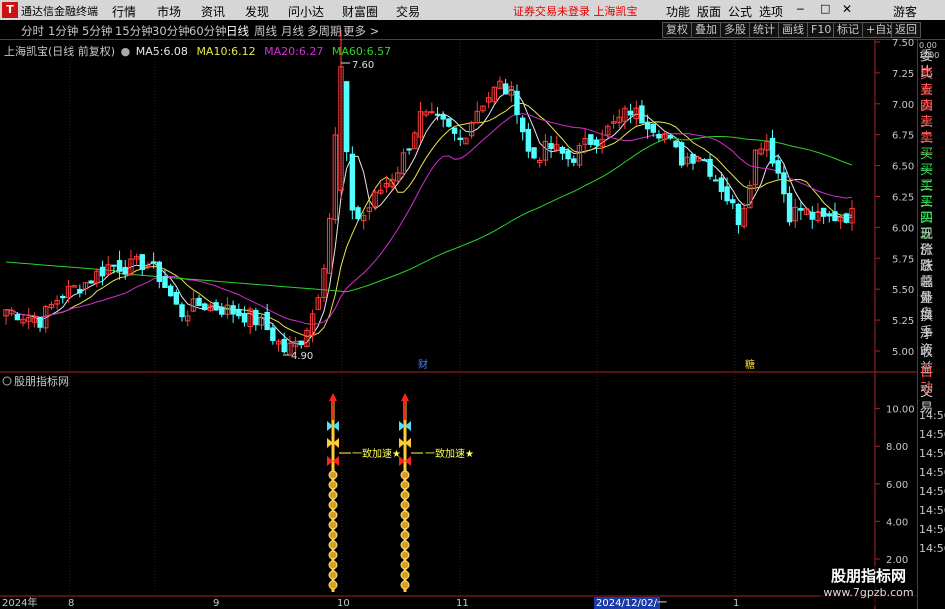 The image size is (945, 609). I want to click on ind-y-tick-label: 6.00, so click(897, 485).